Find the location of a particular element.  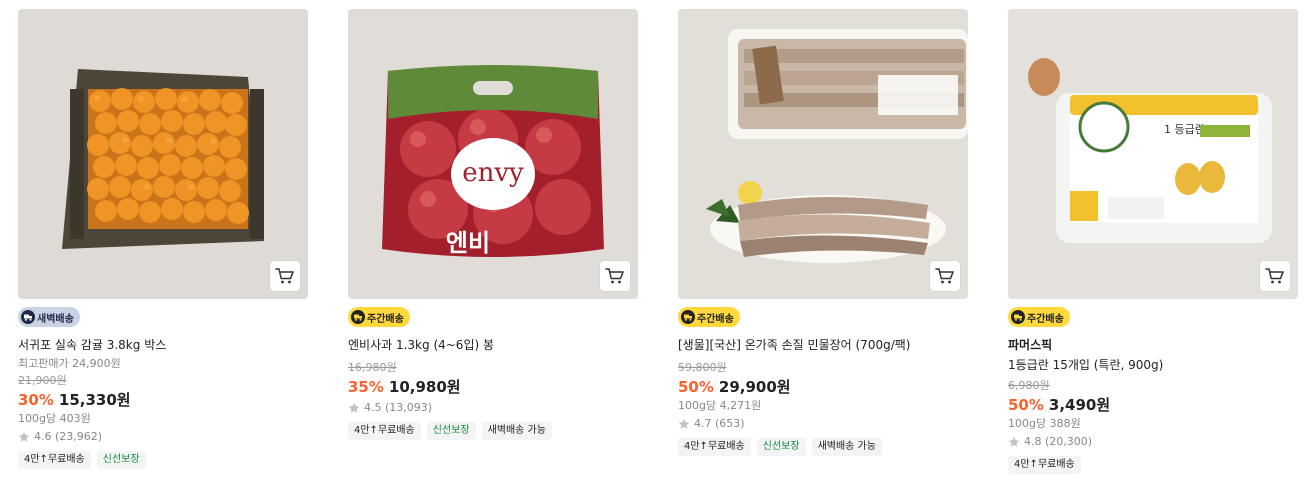

delivery-badge: 새벽배송 is located at coordinates (49, 317).